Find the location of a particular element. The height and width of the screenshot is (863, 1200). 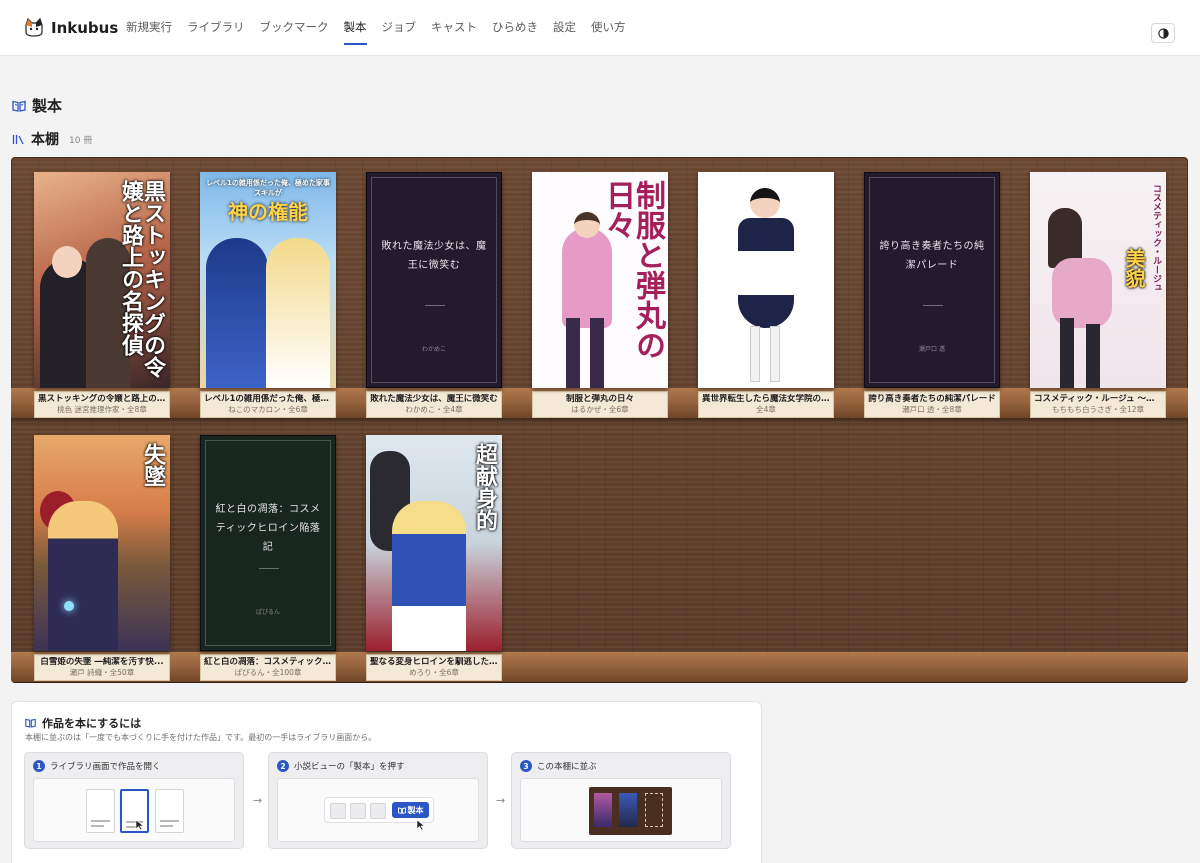

page-header: 製本 is located at coordinates (37, 105).